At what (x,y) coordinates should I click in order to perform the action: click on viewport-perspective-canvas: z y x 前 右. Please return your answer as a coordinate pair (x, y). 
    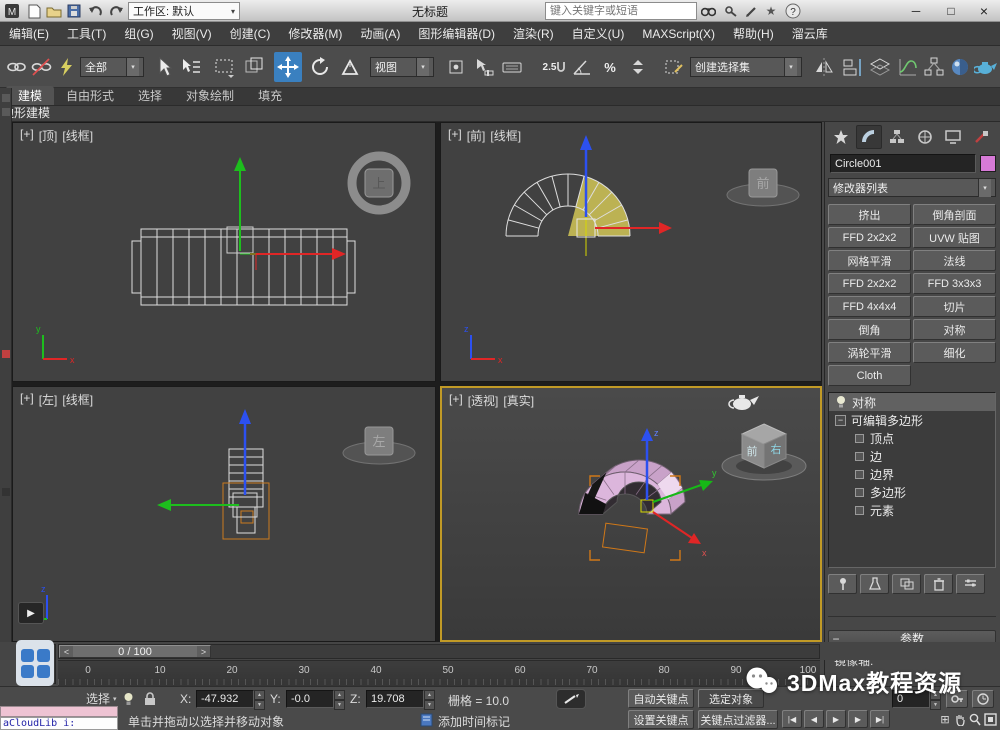
    Looking at the image, I should click on (631, 514).